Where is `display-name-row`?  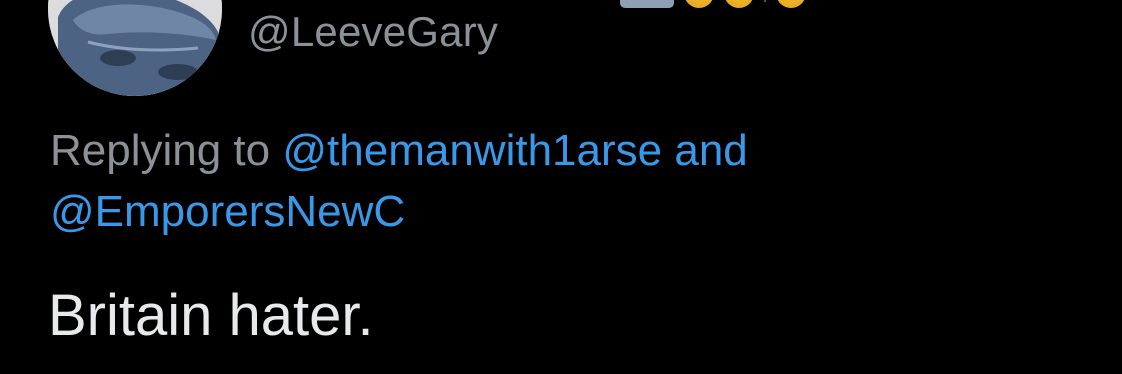
display-name-row is located at coordinates (713, 4).